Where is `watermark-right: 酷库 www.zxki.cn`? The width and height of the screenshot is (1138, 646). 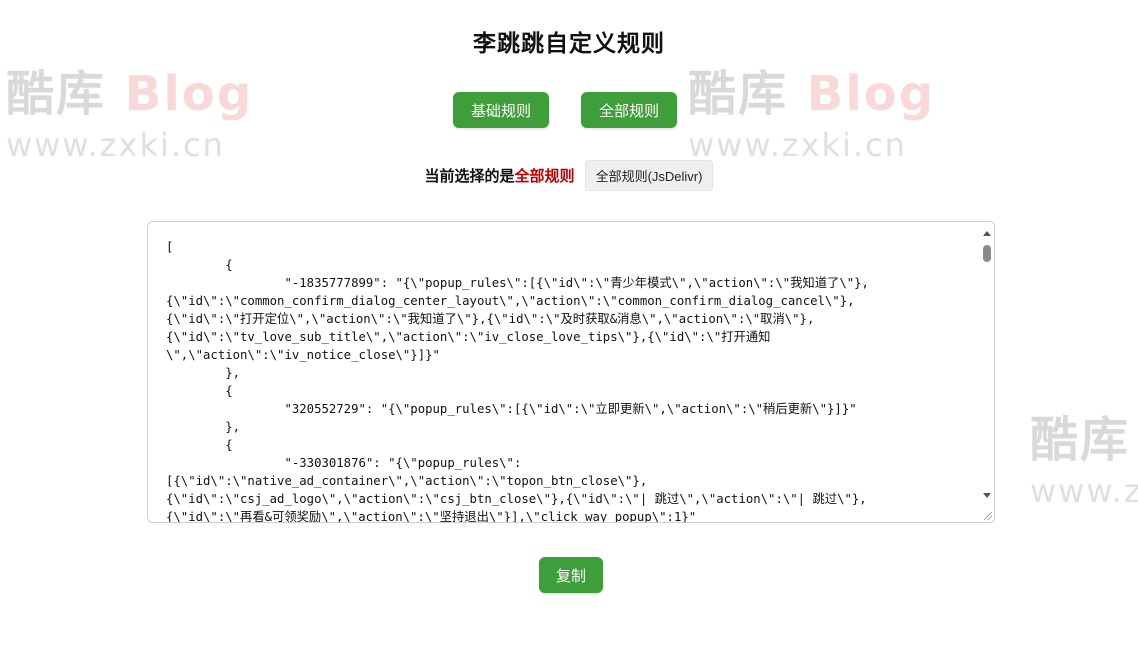 watermark-right: 酷库 www.zxki.cn is located at coordinates (1084, 461).